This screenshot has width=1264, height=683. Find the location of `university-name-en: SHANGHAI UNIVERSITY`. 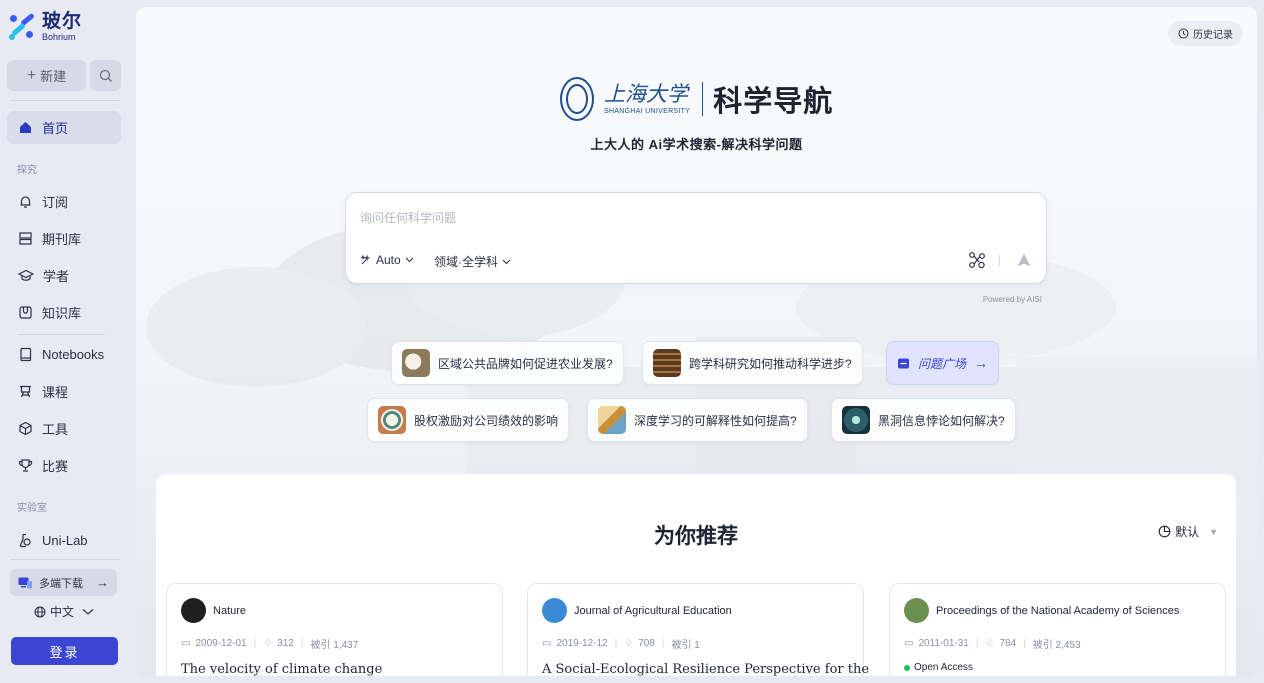

university-name-en: SHANGHAI UNIVERSITY is located at coordinates (647, 111).